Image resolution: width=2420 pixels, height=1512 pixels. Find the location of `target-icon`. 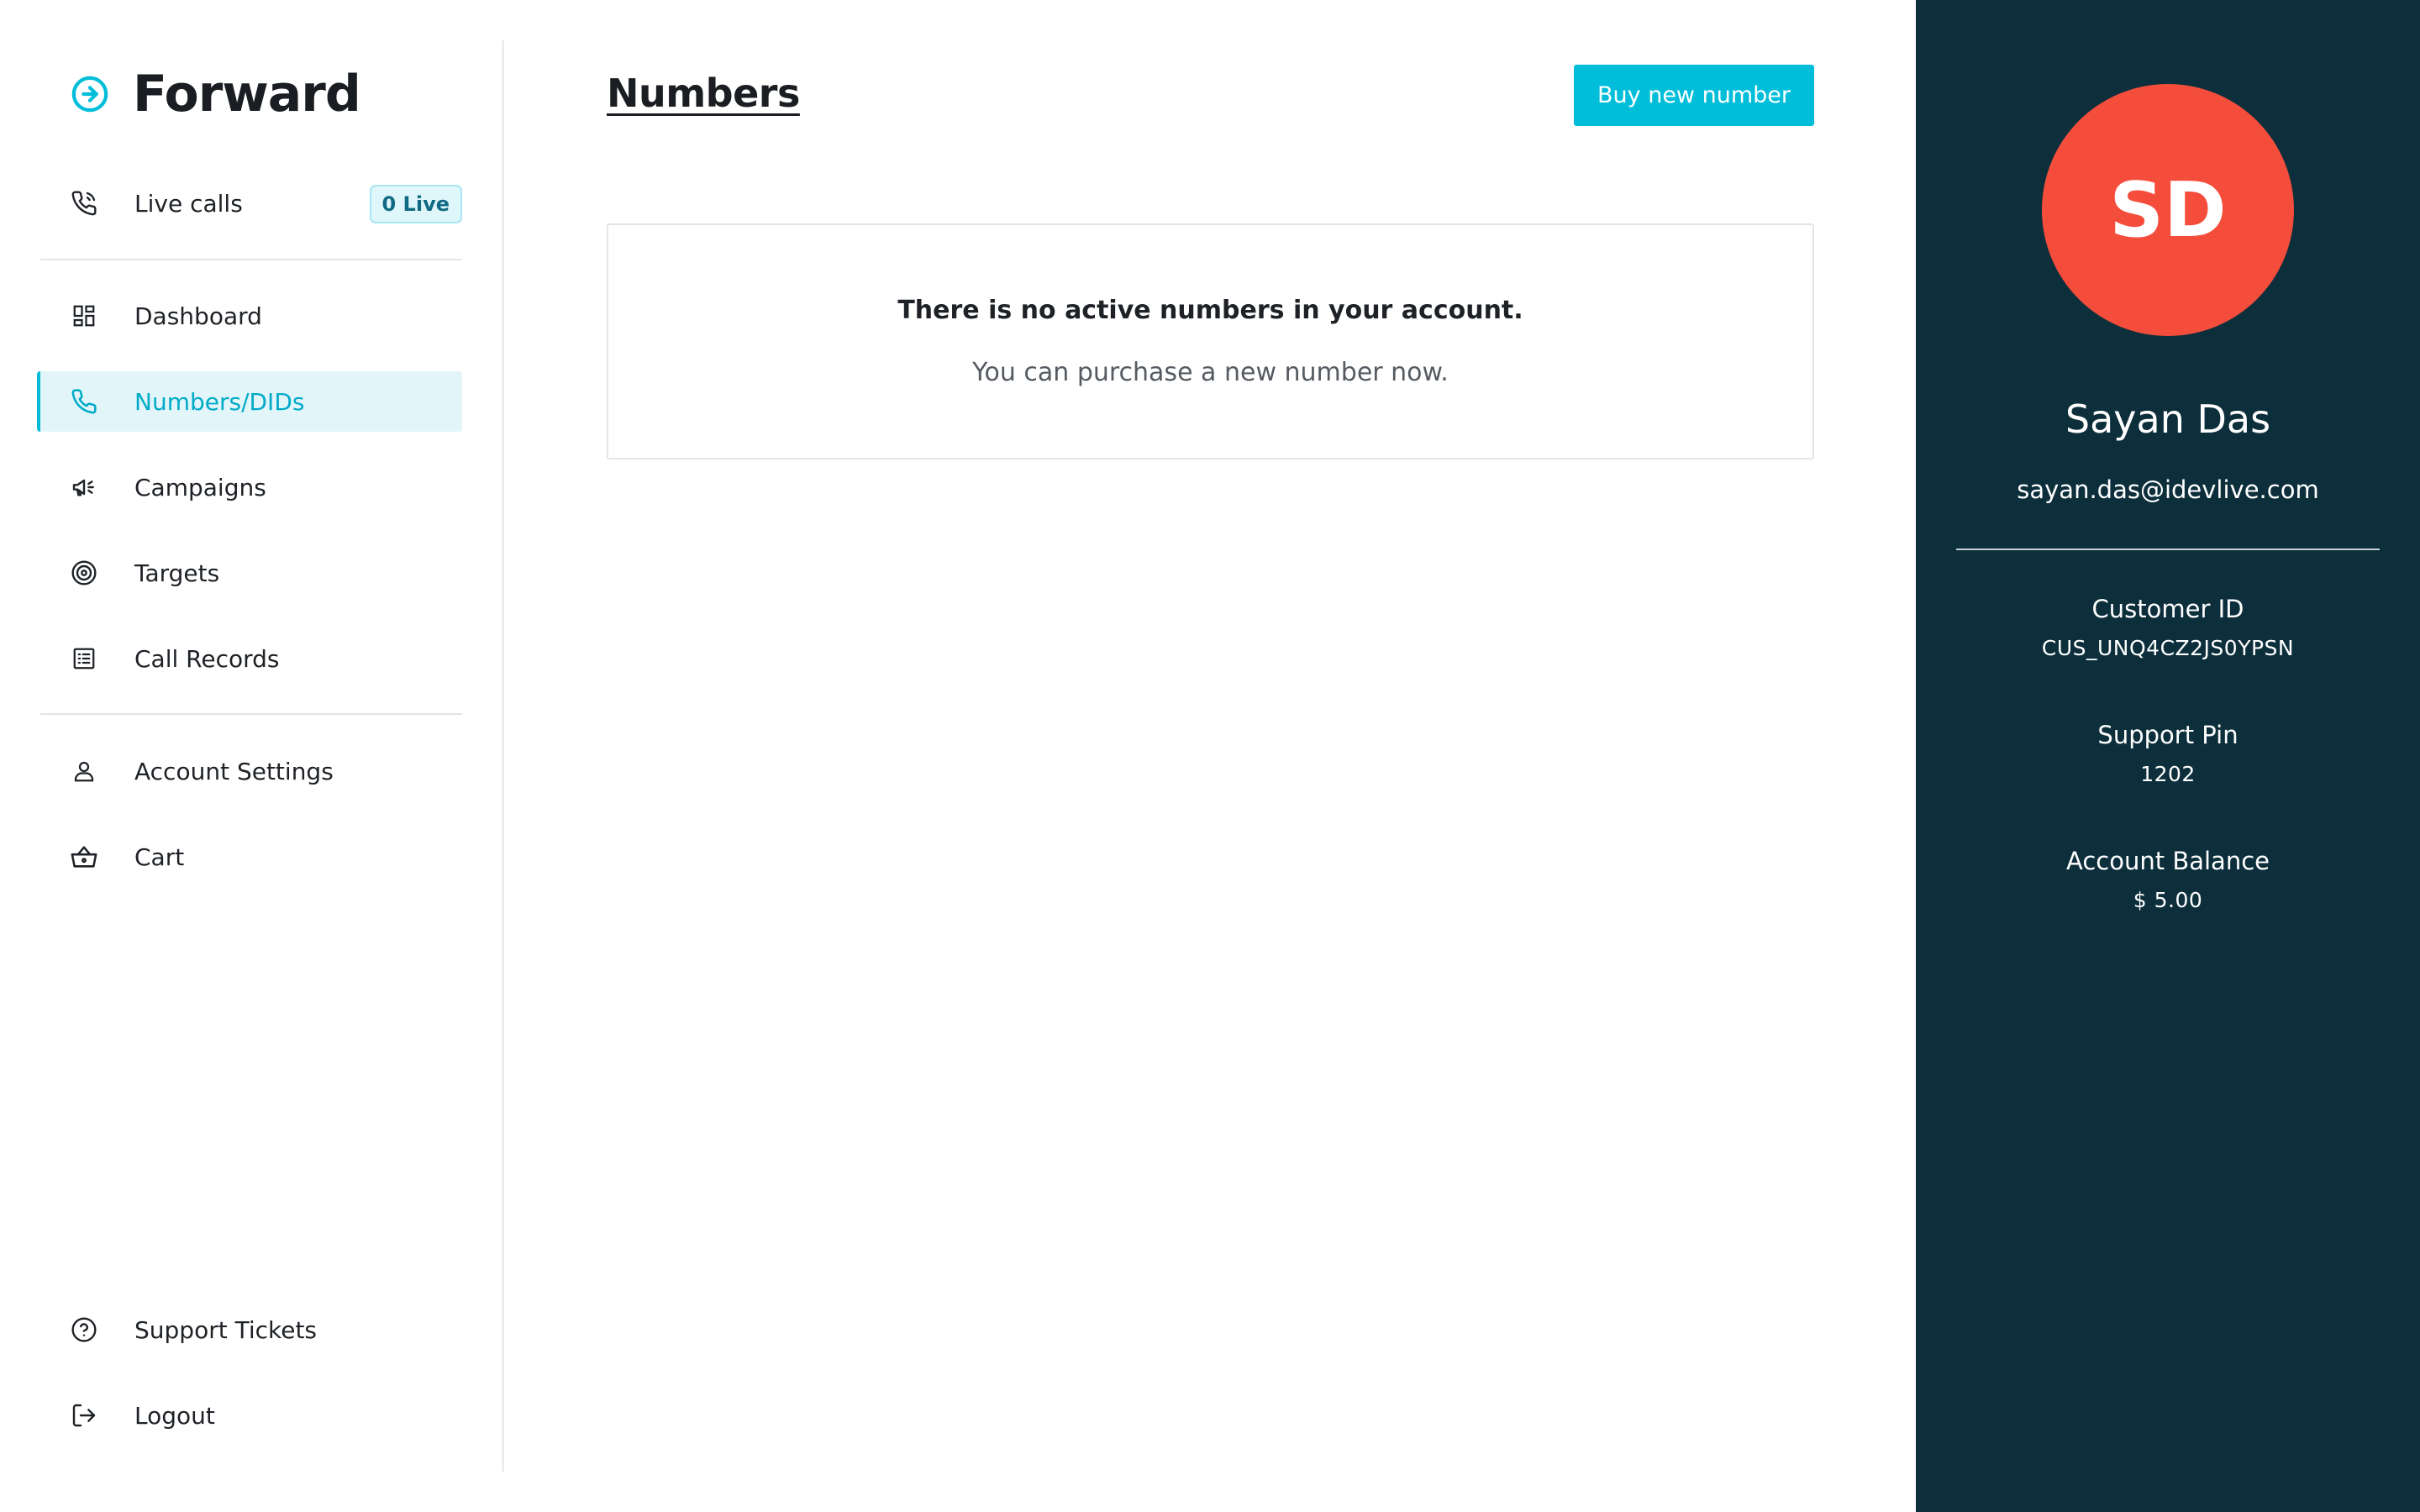

target-icon is located at coordinates (84, 573).